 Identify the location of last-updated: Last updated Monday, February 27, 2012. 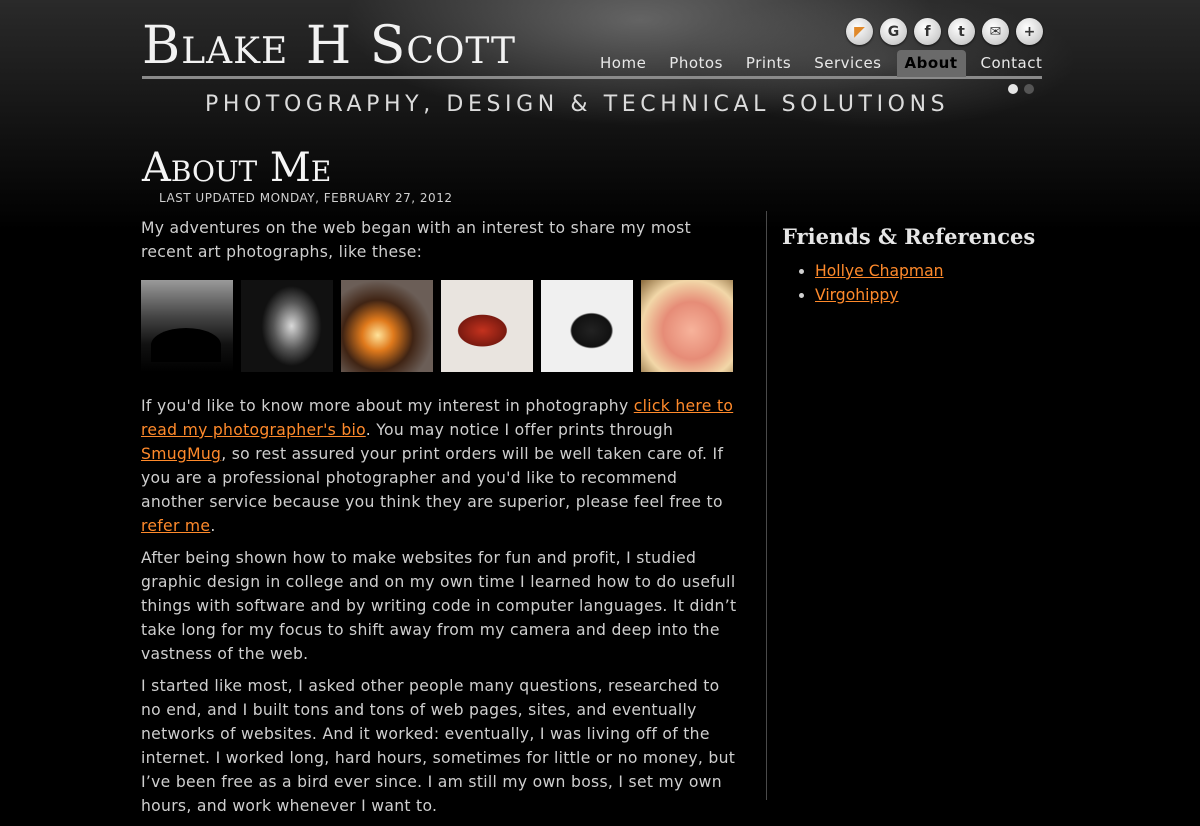
(306, 198).